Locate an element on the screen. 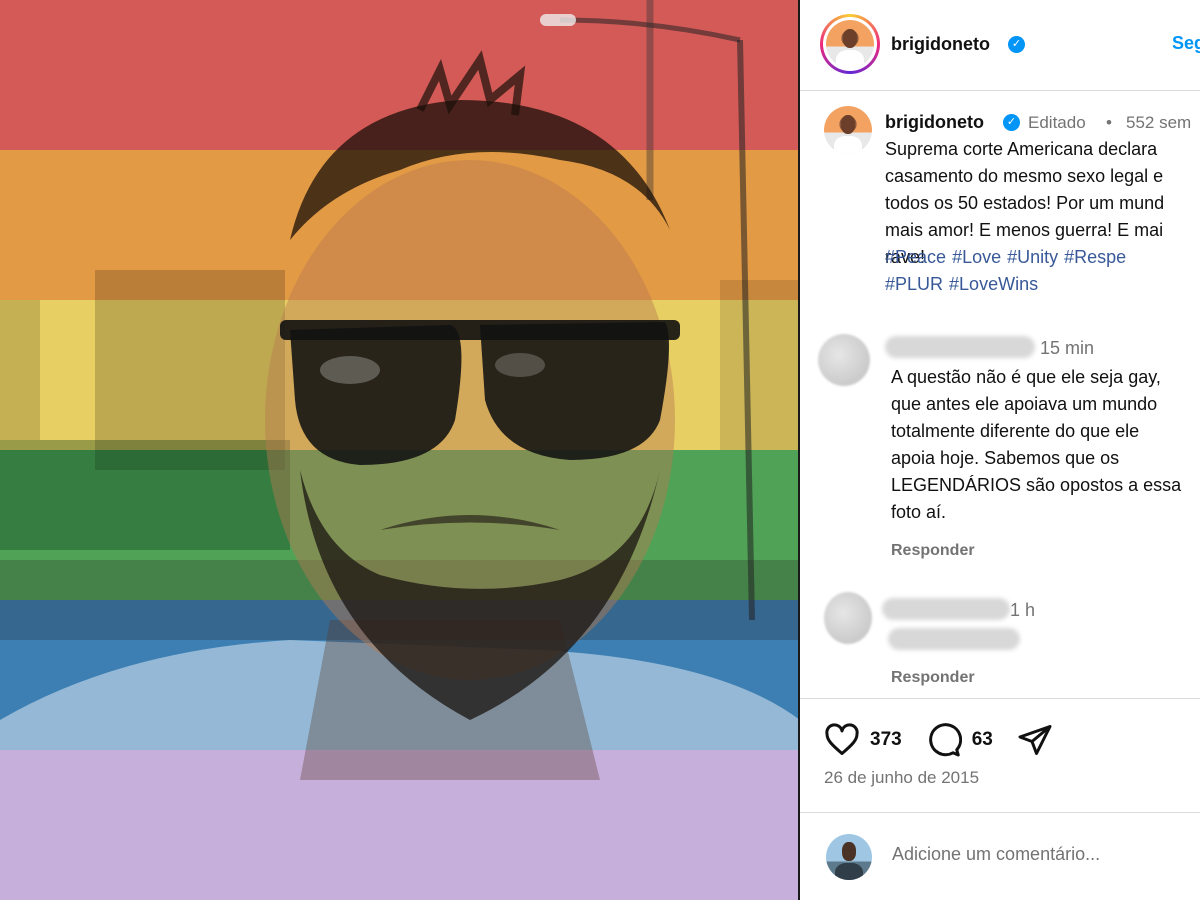 The image size is (1200, 900). post-age: 552 sem is located at coordinates (1158, 123).